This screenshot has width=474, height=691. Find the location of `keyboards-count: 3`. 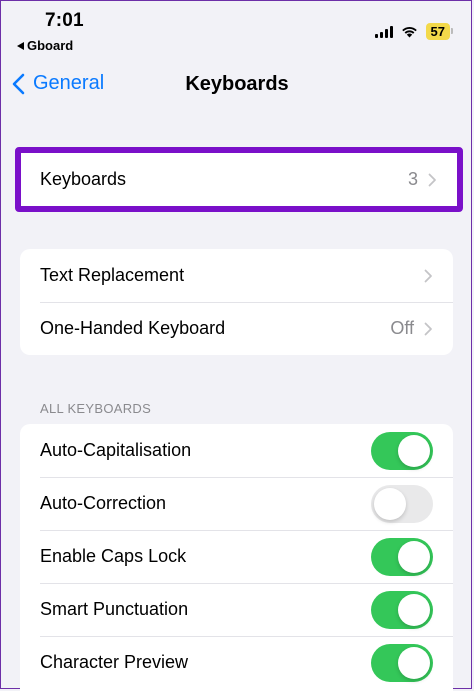

keyboards-count: 3 is located at coordinates (412, 179).